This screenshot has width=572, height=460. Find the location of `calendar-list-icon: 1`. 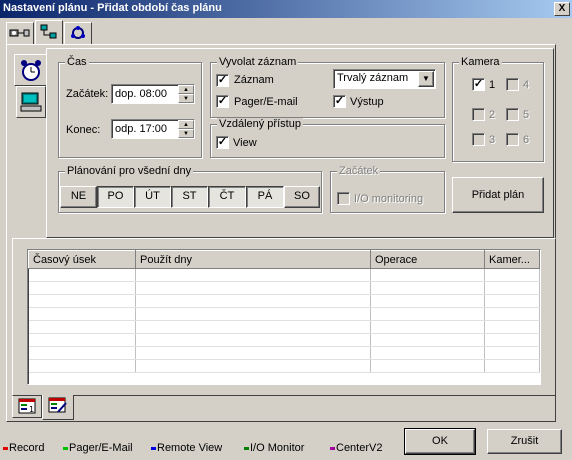

calendar-list-icon: 1 is located at coordinates (27, 406).